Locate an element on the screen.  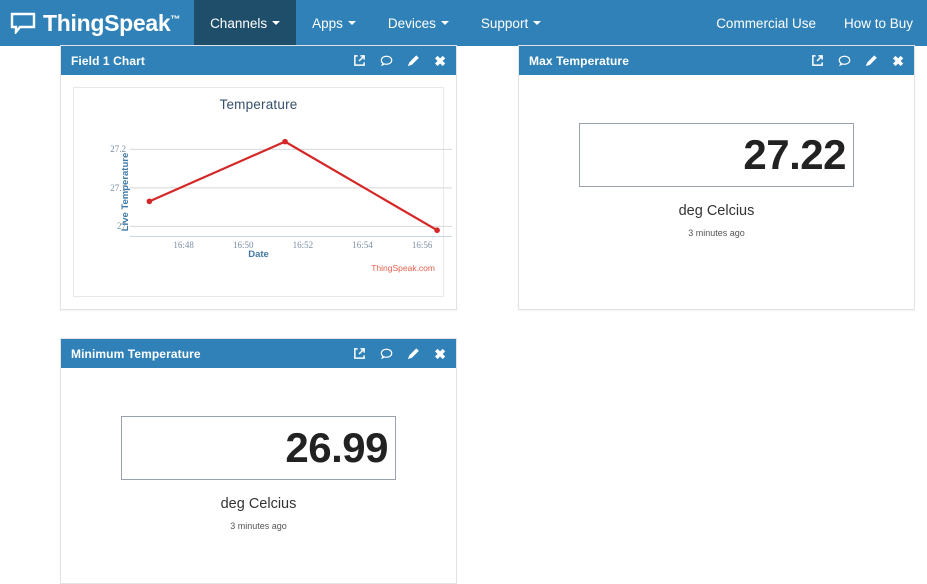
chart-series-line is located at coordinates (293, 186).